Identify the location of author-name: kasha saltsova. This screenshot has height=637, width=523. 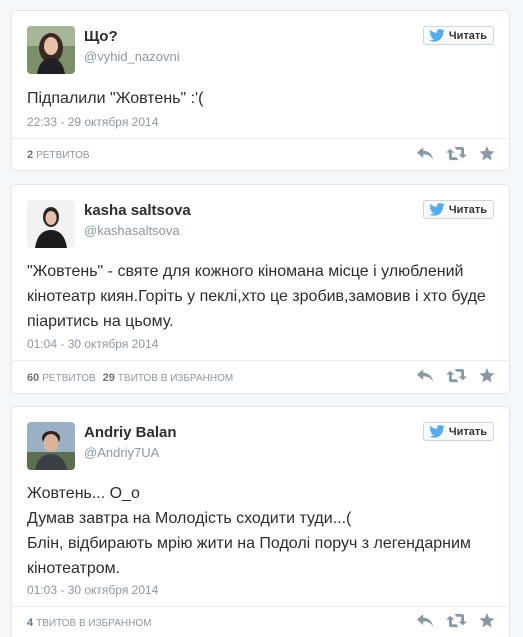
(137, 210).